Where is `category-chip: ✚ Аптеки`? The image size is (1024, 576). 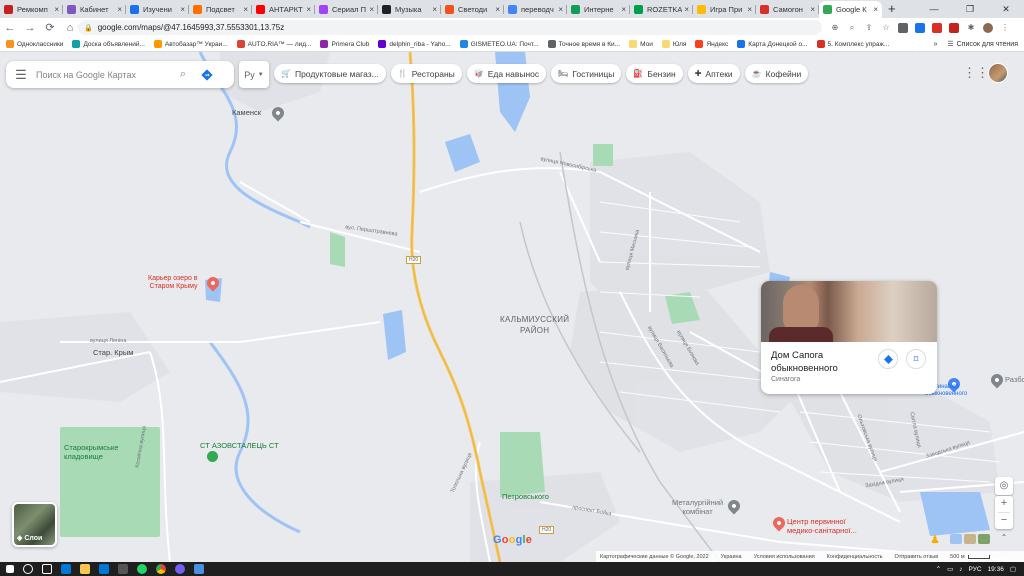 category-chip: ✚ Аптеки is located at coordinates (713, 73).